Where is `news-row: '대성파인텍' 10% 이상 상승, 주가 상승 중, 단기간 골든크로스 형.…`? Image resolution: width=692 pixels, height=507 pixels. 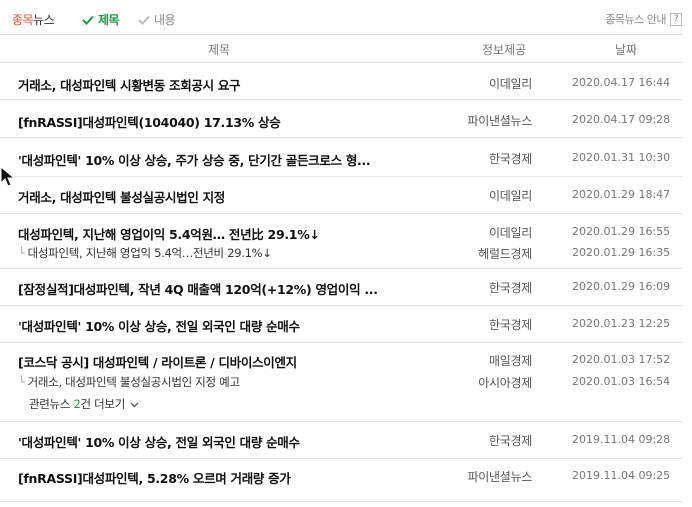
news-row: '대성파인텍' 10% 이상 상승, 주가 상승 중, 단기간 골든크로스 형.… is located at coordinates (341, 157).